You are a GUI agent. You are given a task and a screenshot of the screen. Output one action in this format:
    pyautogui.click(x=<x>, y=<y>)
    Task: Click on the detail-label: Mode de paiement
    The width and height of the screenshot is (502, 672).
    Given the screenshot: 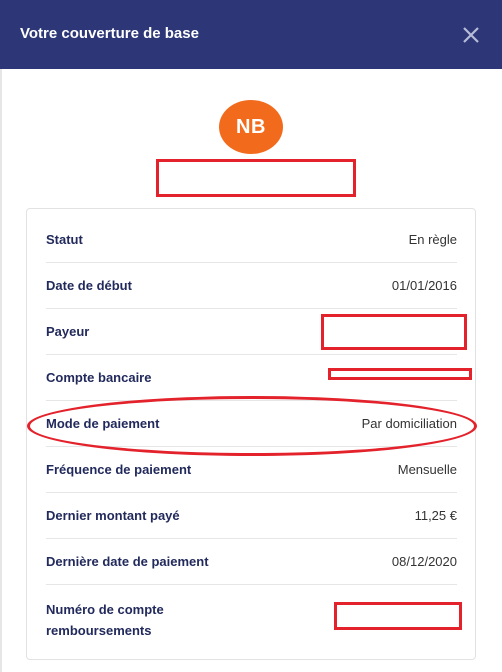 What is the action you would take?
    pyautogui.click(x=103, y=423)
    